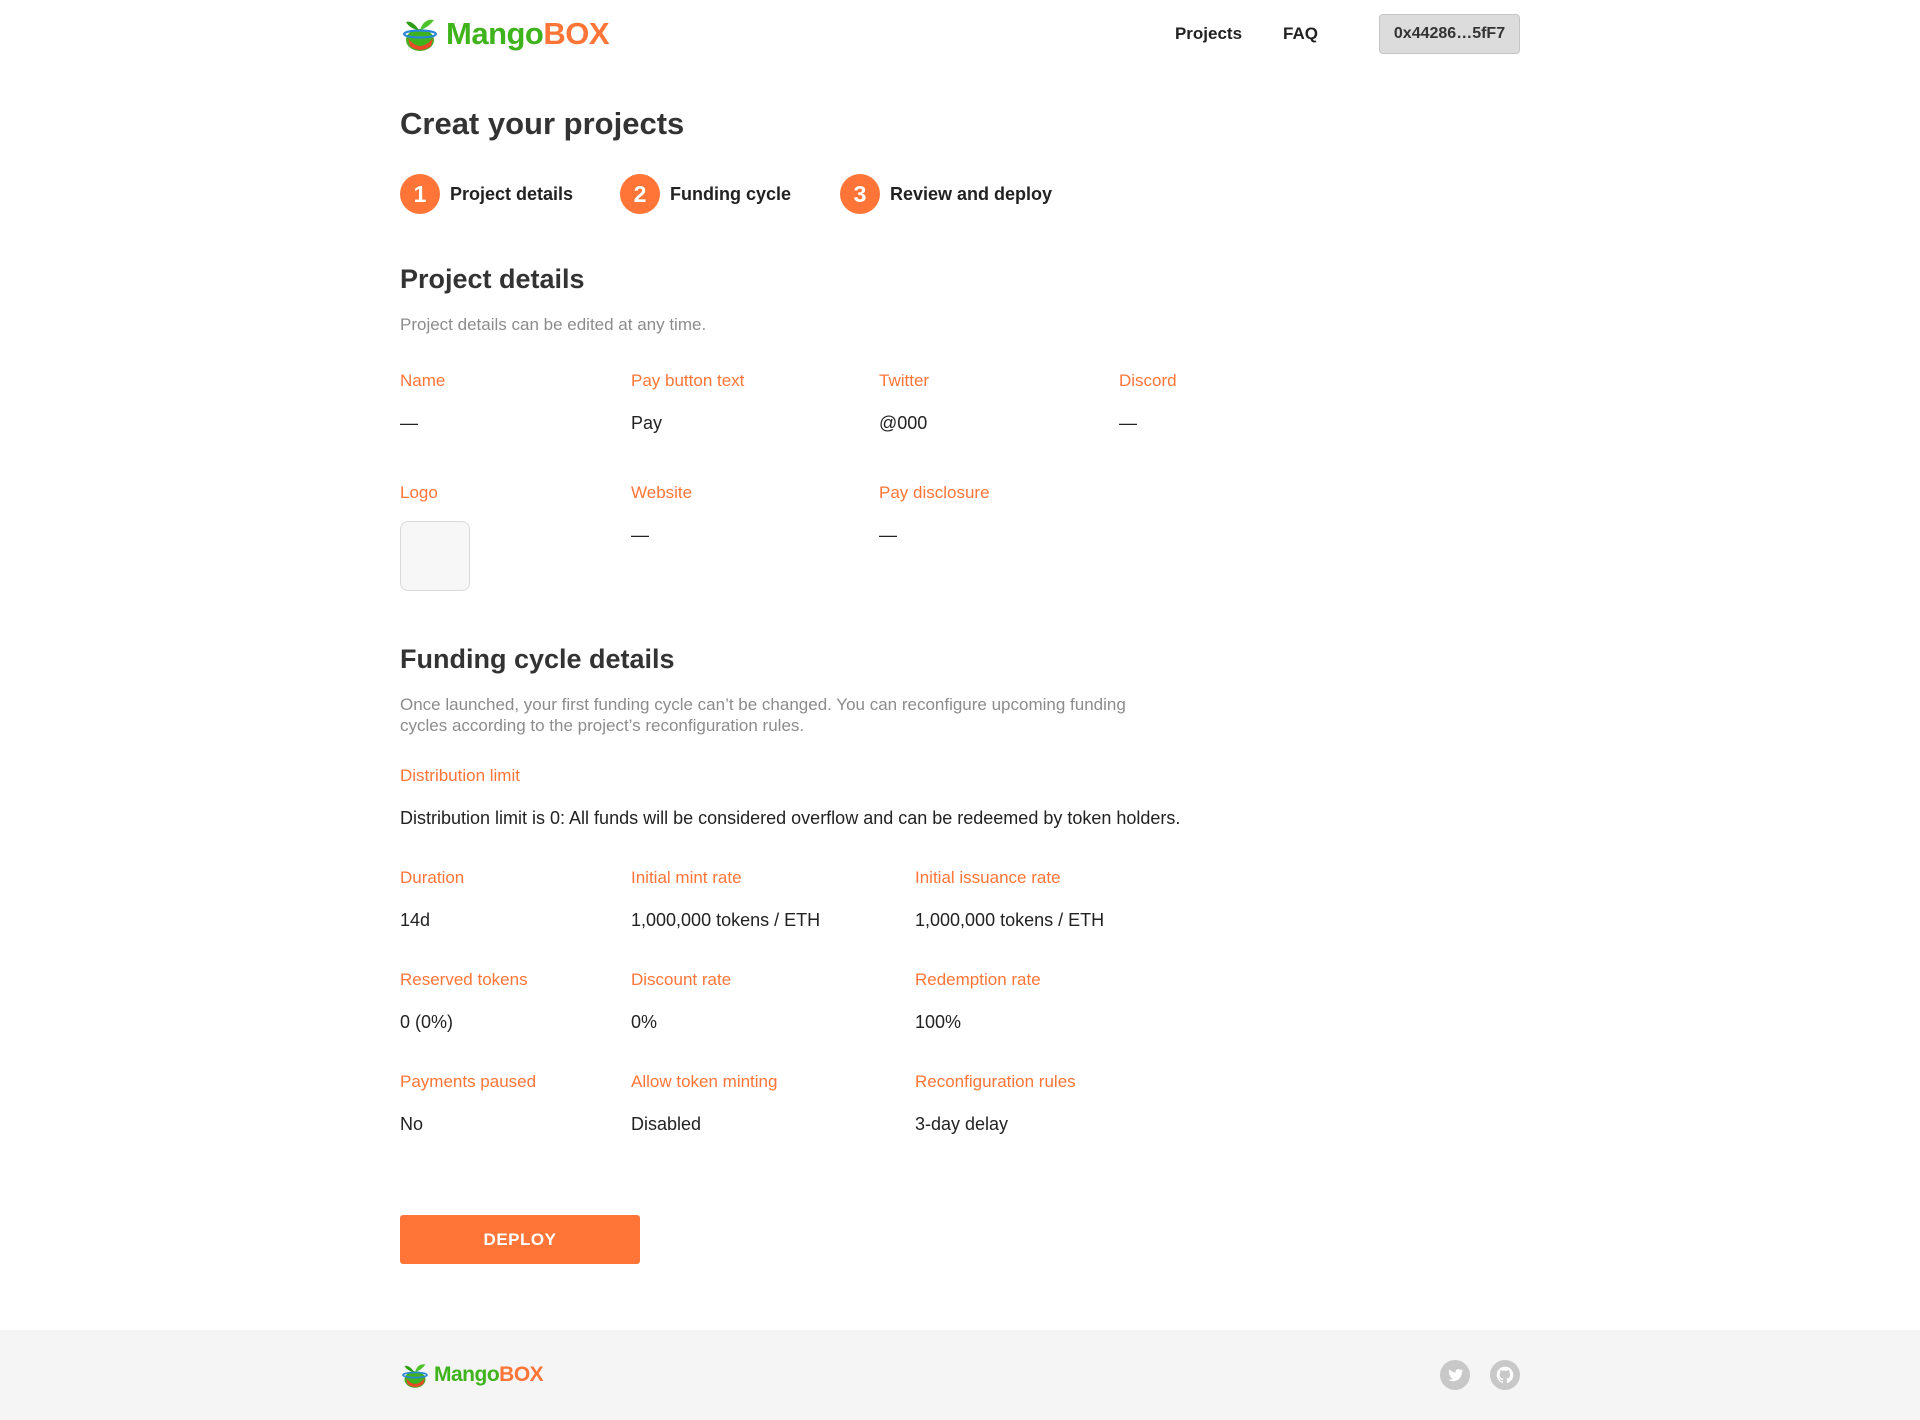 The width and height of the screenshot is (1920, 1420). I want to click on field-label: Payments paused, so click(468, 1081).